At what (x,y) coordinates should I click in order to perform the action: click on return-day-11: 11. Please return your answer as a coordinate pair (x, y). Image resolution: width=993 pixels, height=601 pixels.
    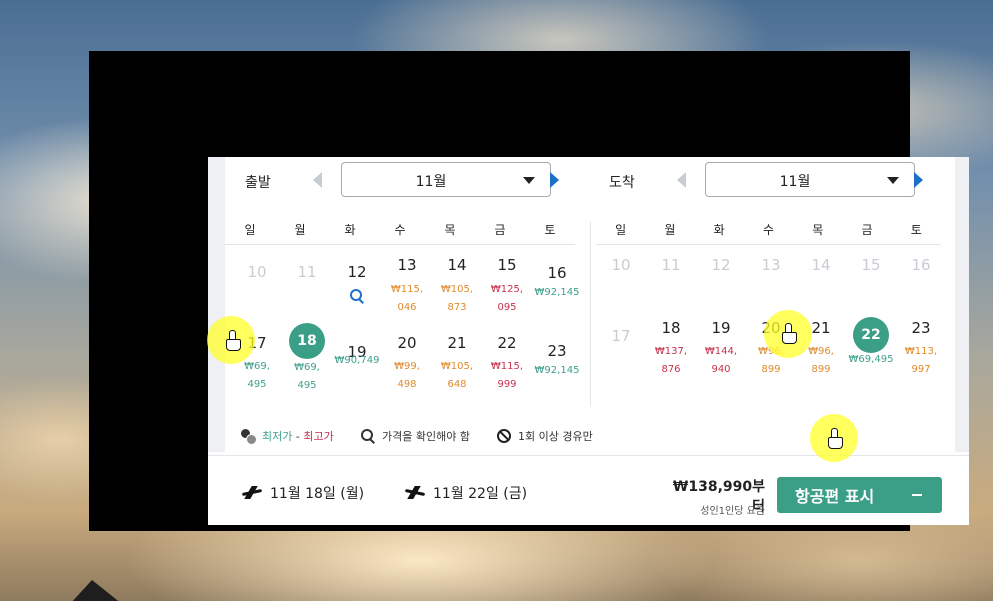
    Looking at the image, I should click on (671, 265).